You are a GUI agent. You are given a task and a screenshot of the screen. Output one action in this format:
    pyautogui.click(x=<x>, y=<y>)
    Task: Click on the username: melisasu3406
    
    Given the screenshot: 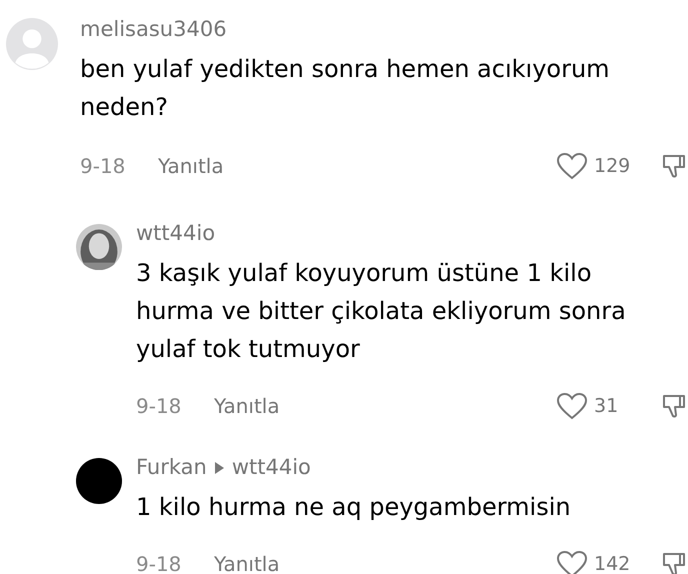 What is the action you would take?
    pyautogui.click(x=153, y=30)
    